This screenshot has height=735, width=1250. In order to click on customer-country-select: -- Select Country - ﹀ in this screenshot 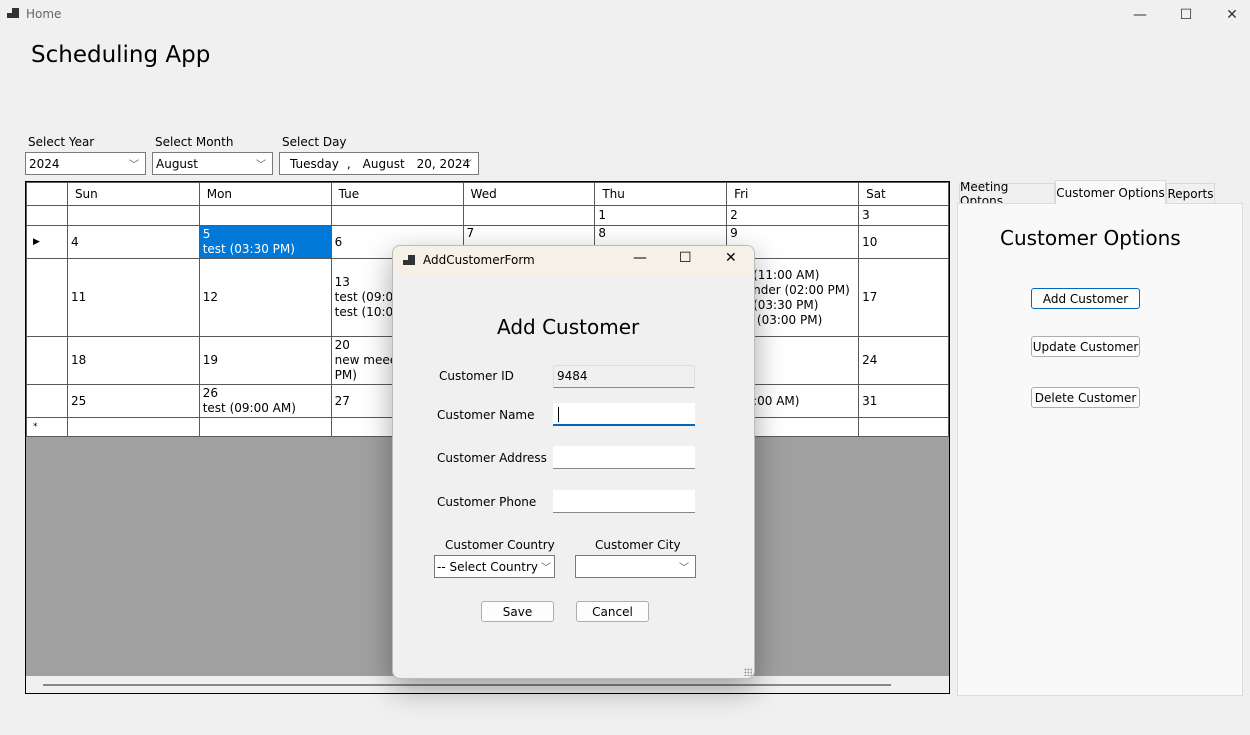, I will do `click(494, 566)`.